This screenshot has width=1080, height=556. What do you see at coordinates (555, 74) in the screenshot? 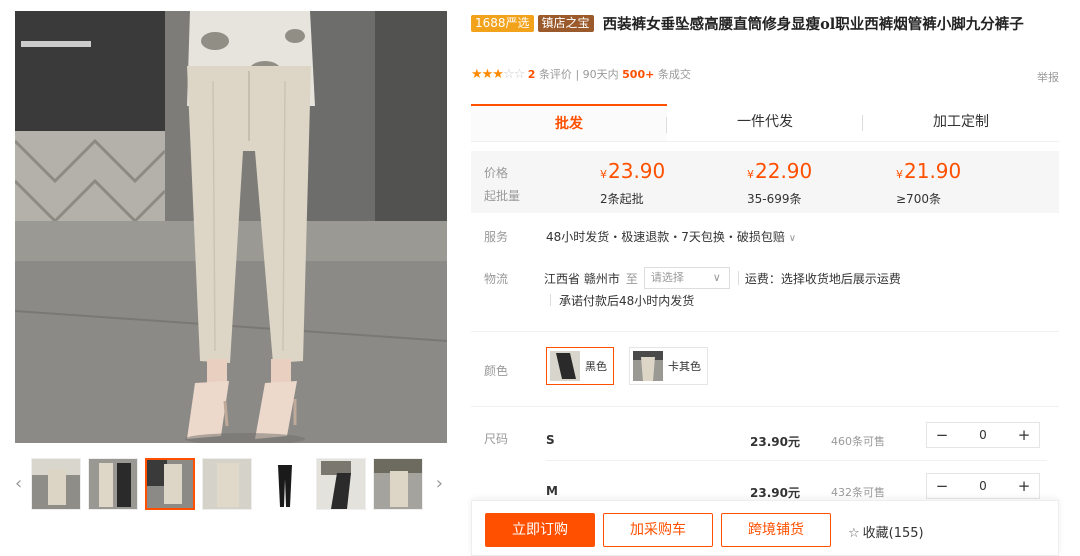
I see `review-label: 条评价` at bounding box center [555, 74].